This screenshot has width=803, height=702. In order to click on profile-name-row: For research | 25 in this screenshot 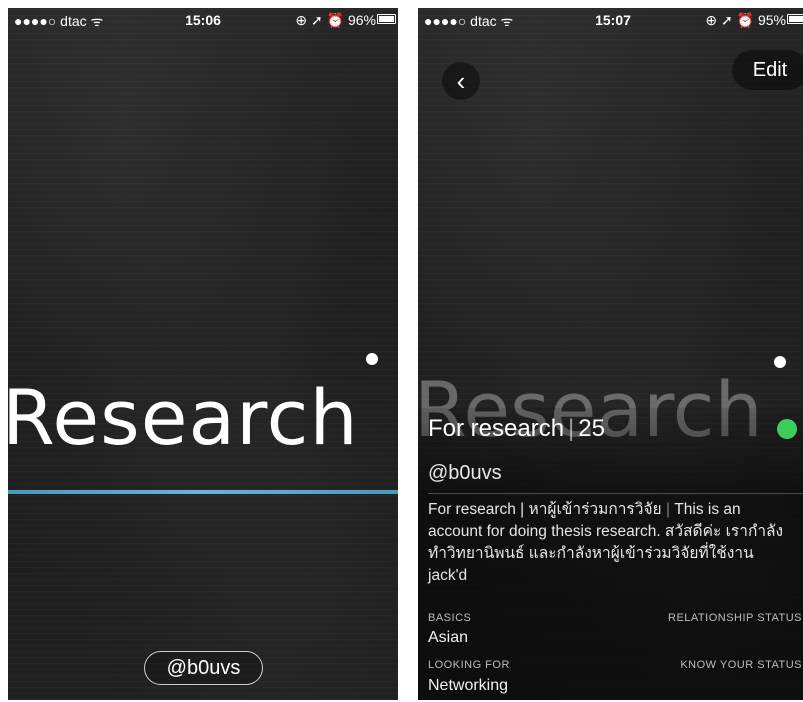, I will do `click(516, 429)`.